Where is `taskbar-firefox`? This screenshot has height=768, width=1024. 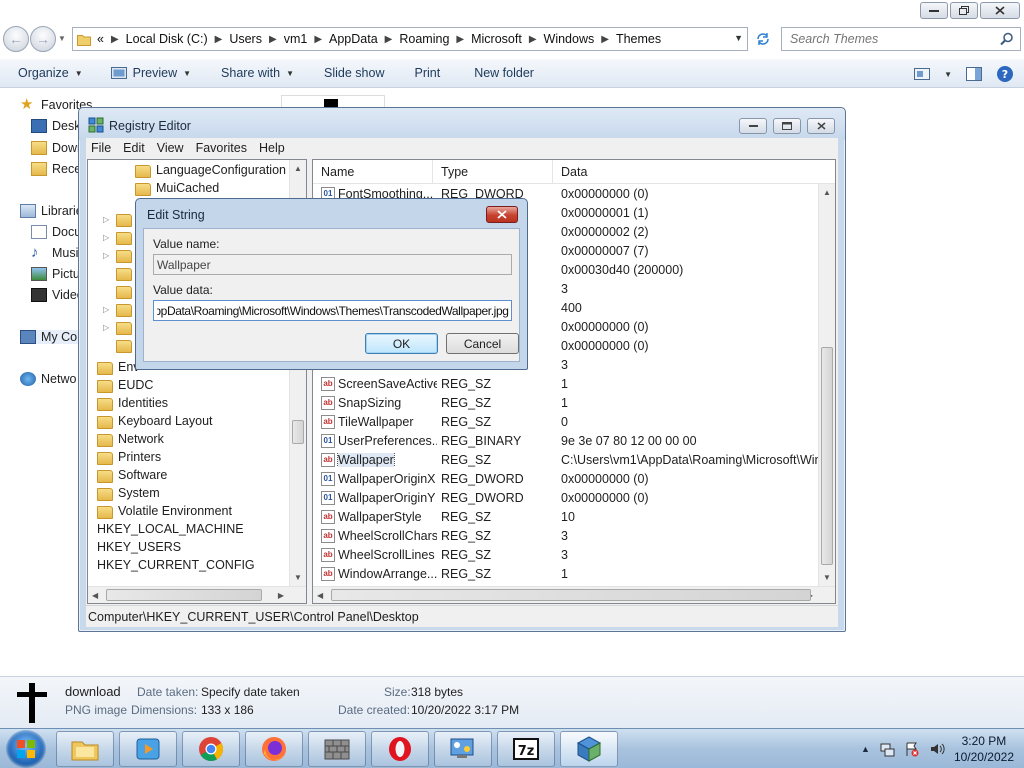
taskbar-firefox is located at coordinates (274, 749).